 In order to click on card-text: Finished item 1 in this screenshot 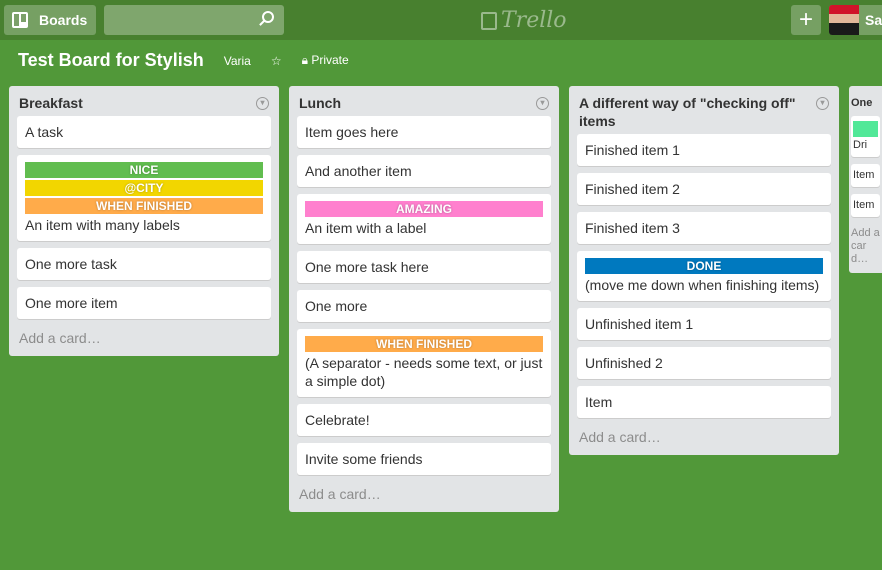, I will do `click(632, 150)`.